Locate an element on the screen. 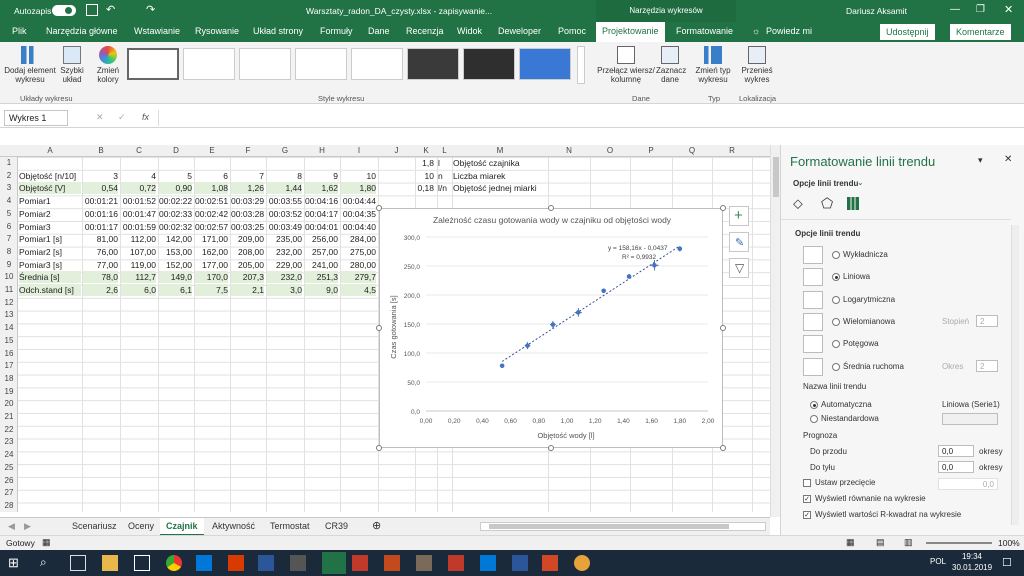 This screenshot has width=1024, height=576. cell: 00:04:01 is located at coordinates (321, 227).